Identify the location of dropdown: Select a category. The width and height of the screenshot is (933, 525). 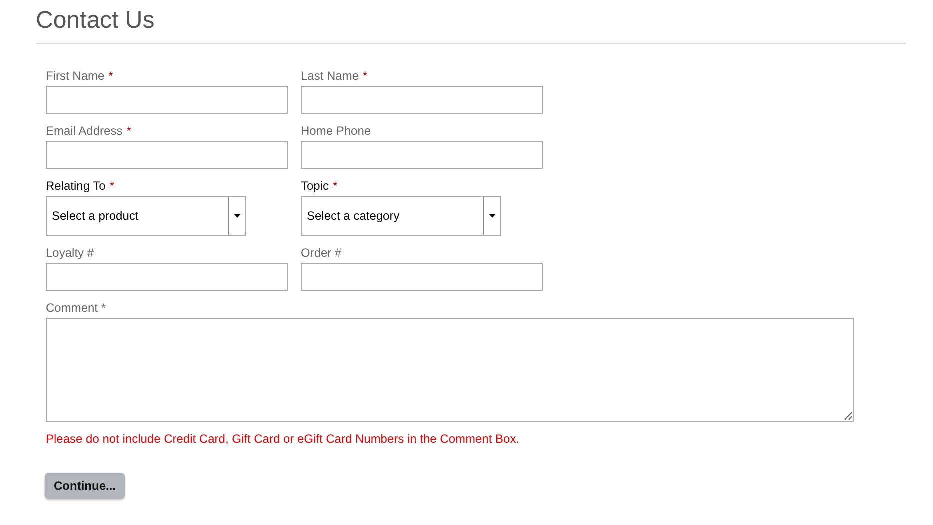
(401, 216).